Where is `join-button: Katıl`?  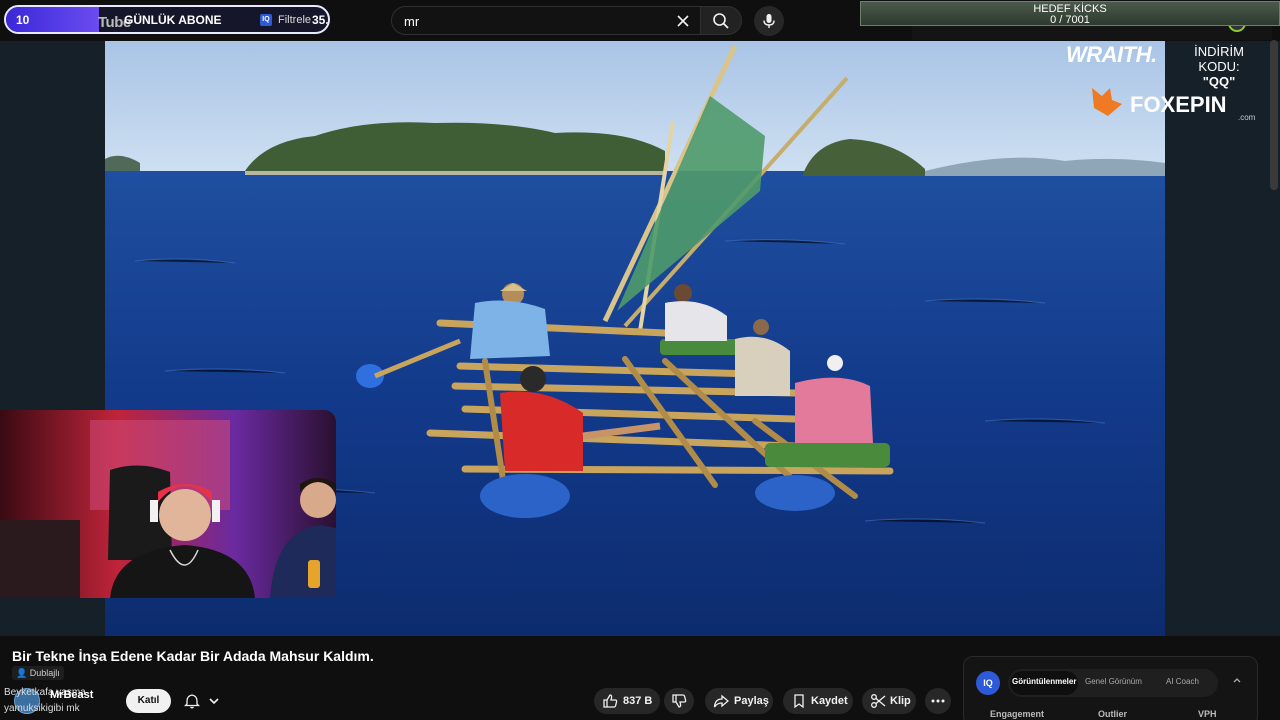 join-button: Katıl is located at coordinates (148, 701).